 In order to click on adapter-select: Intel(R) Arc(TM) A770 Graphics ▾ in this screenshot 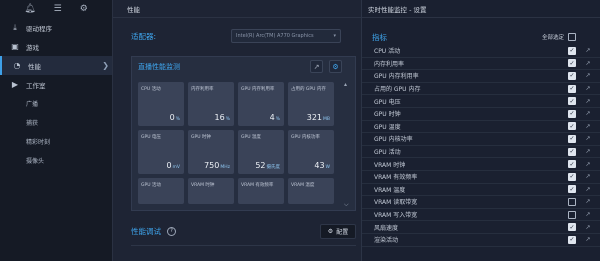, I will do `click(286, 36)`.